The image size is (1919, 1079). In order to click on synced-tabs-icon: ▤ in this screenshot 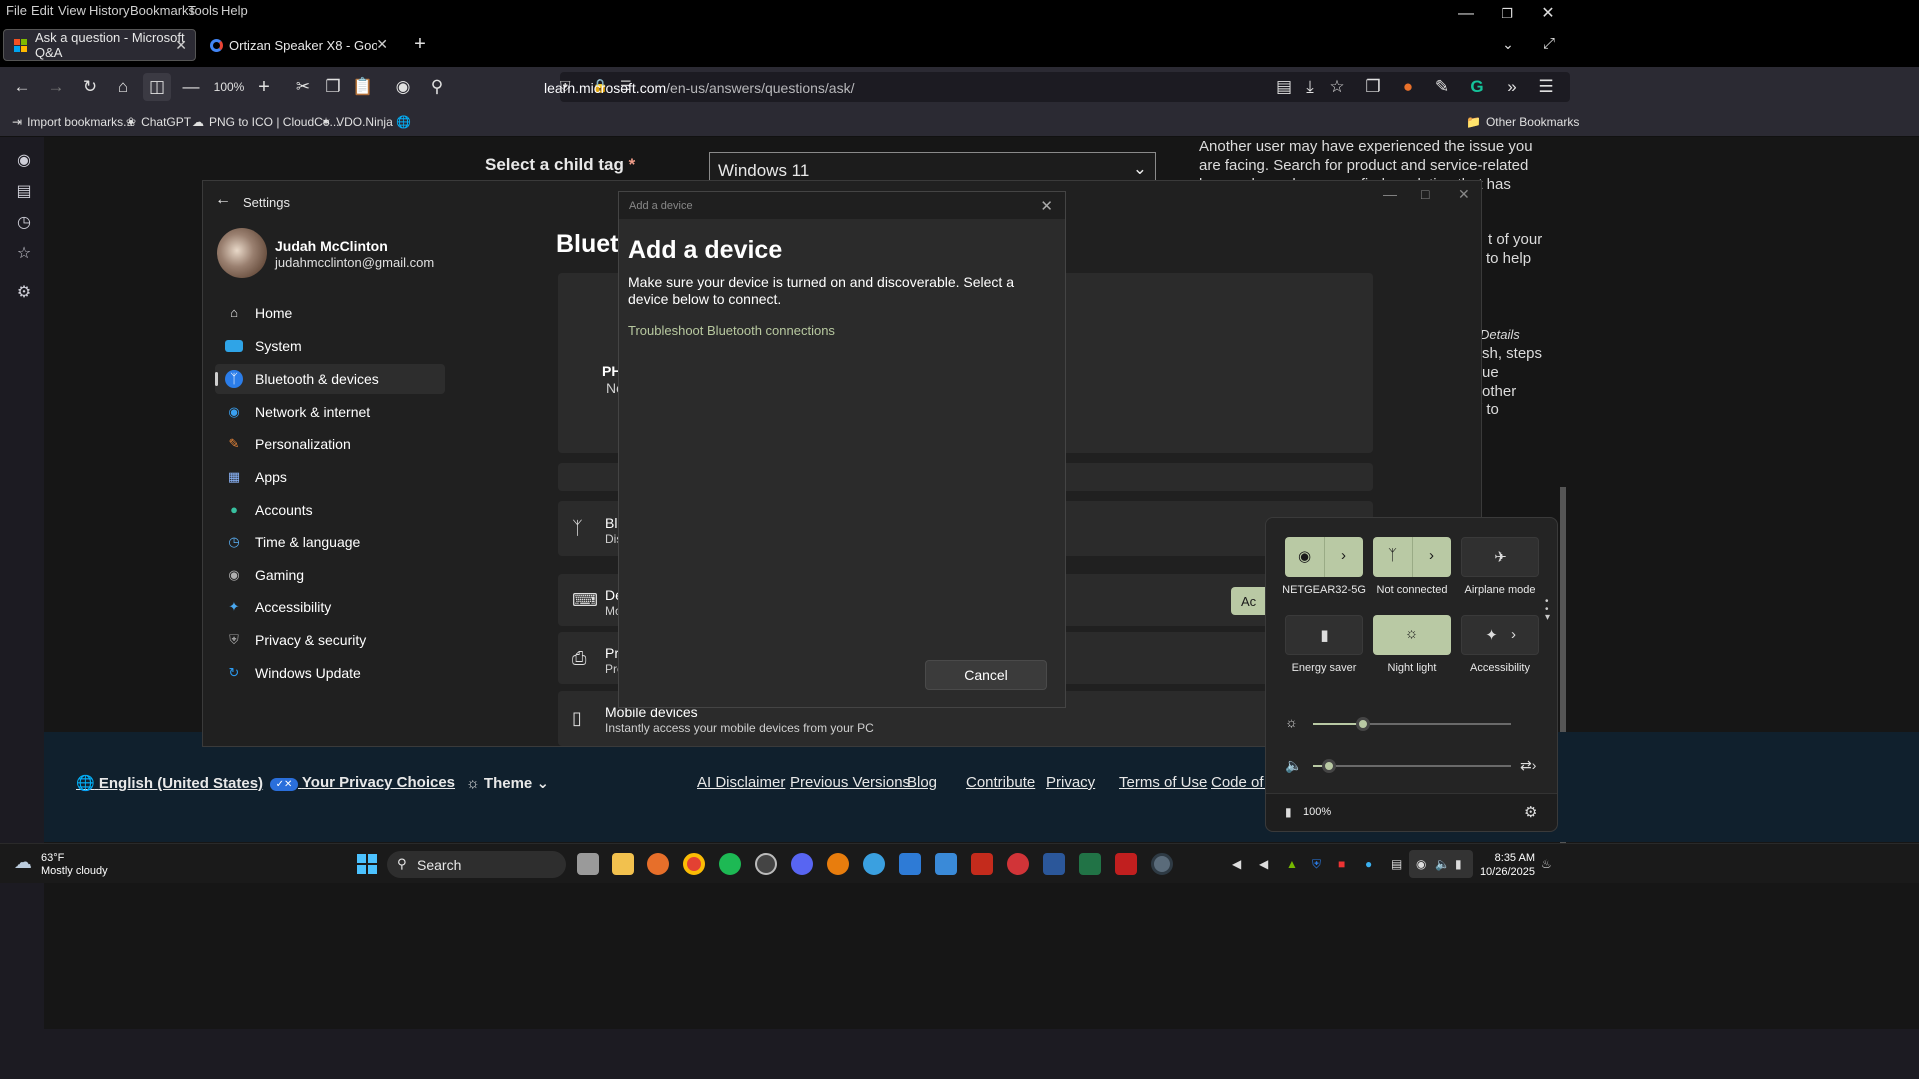, I will do `click(24, 191)`.